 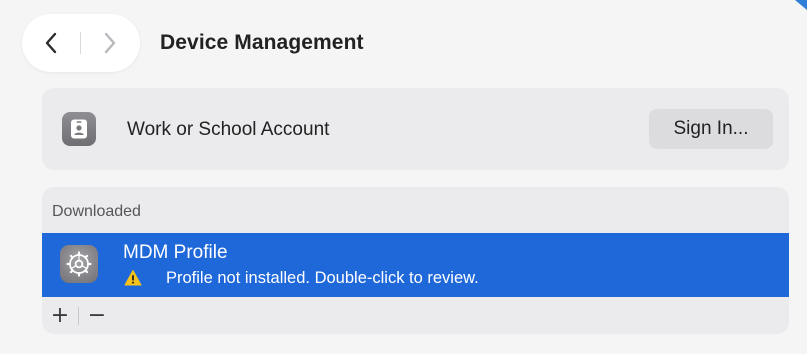 What do you see at coordinates (175, 252) in the screenshot?
I see `profile-title: MDM Profile` at bounding box center [175, 252].